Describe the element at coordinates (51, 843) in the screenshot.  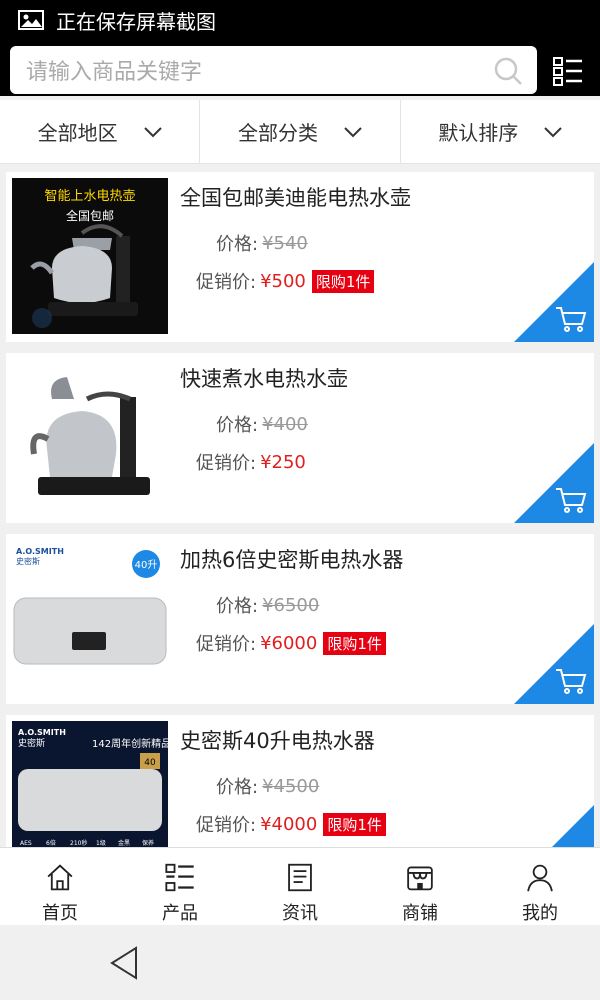
I see `thumb-text: 6倍` at that location.